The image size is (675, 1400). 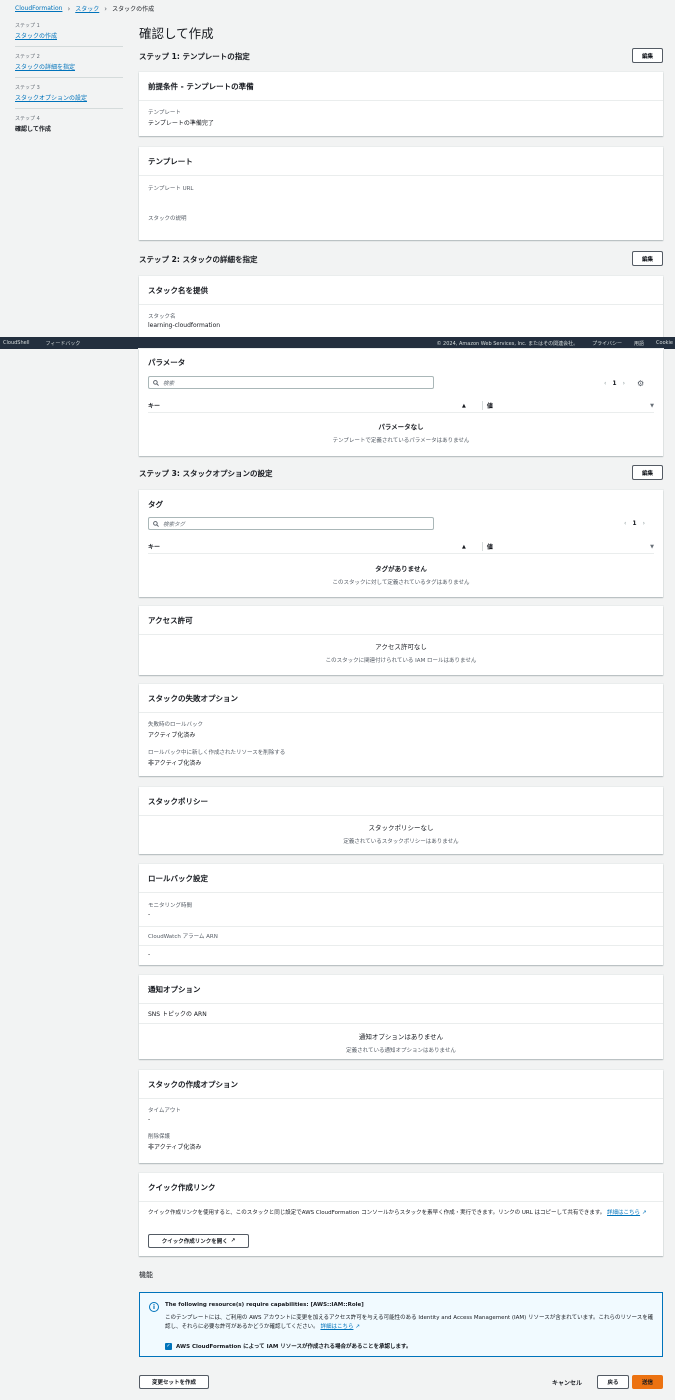 I want to click on sidebar-item-step2: スタックの詳細を指定, so click(x=69, y=66).